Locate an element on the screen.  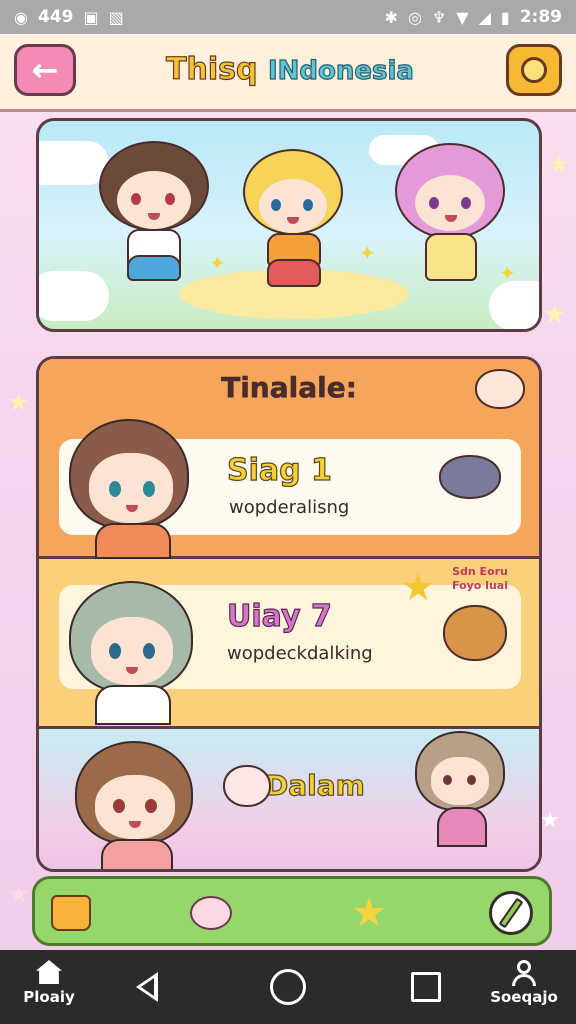
person-icon is located at coordinates (524, 973).